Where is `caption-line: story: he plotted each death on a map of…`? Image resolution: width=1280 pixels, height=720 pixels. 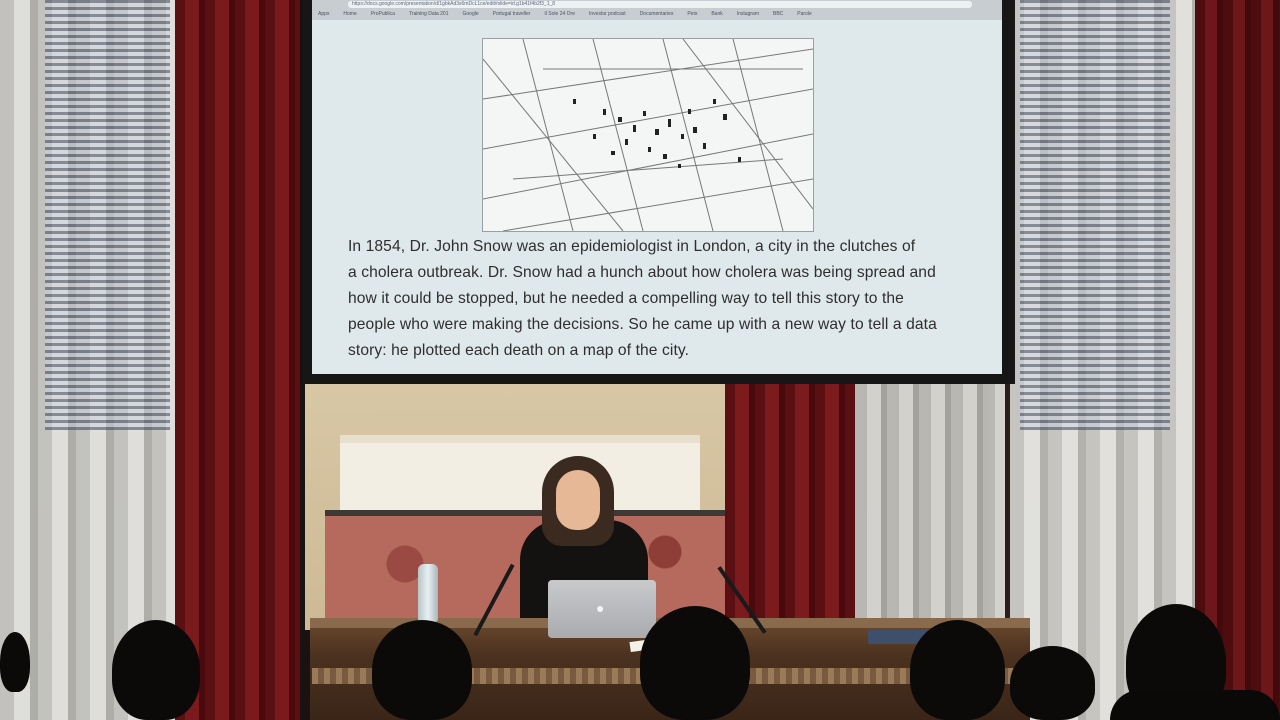 caption-line: story: he plotted each death on a map of… is located at coordinates (519, 350).